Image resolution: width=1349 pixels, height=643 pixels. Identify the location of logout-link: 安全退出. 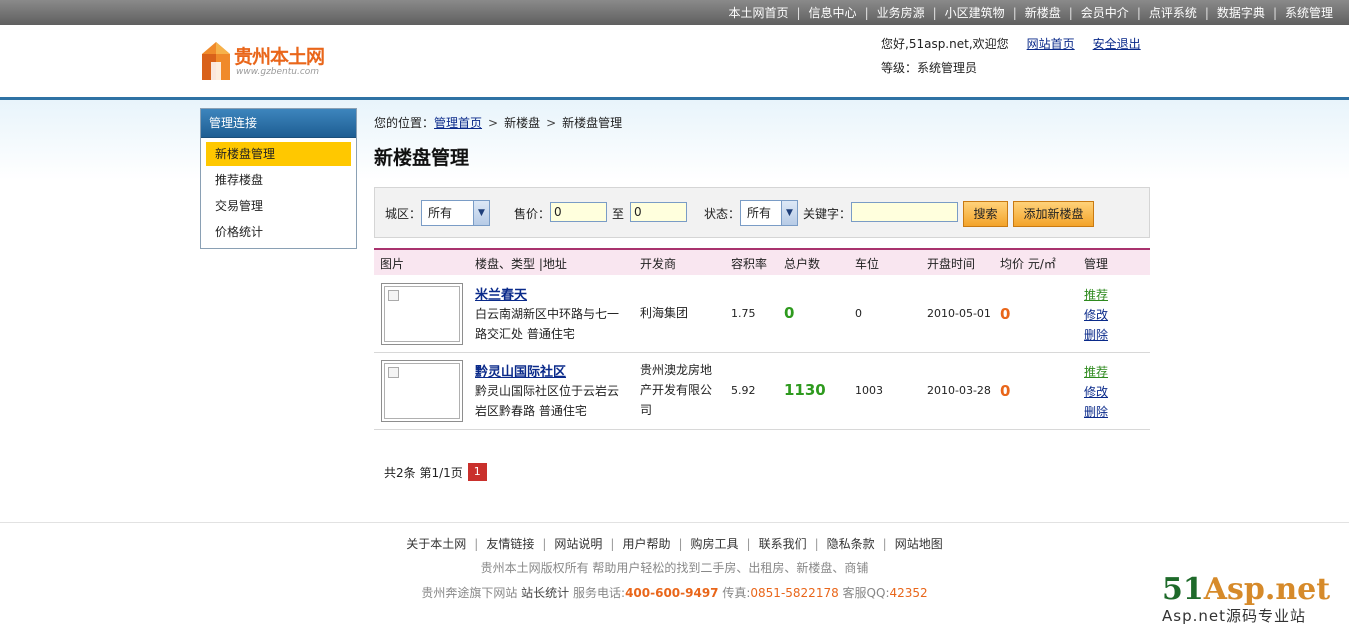
(1117, 43).